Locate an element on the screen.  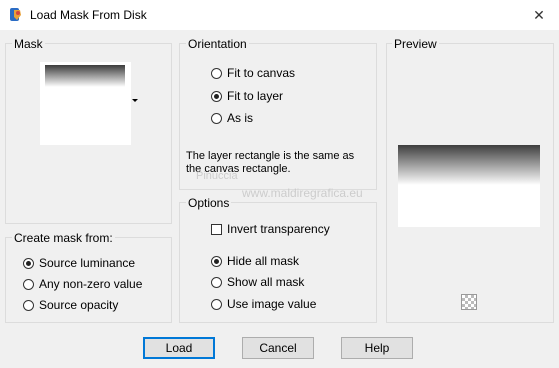
cancel-button: Cancel is located at coordinates (278, 348).